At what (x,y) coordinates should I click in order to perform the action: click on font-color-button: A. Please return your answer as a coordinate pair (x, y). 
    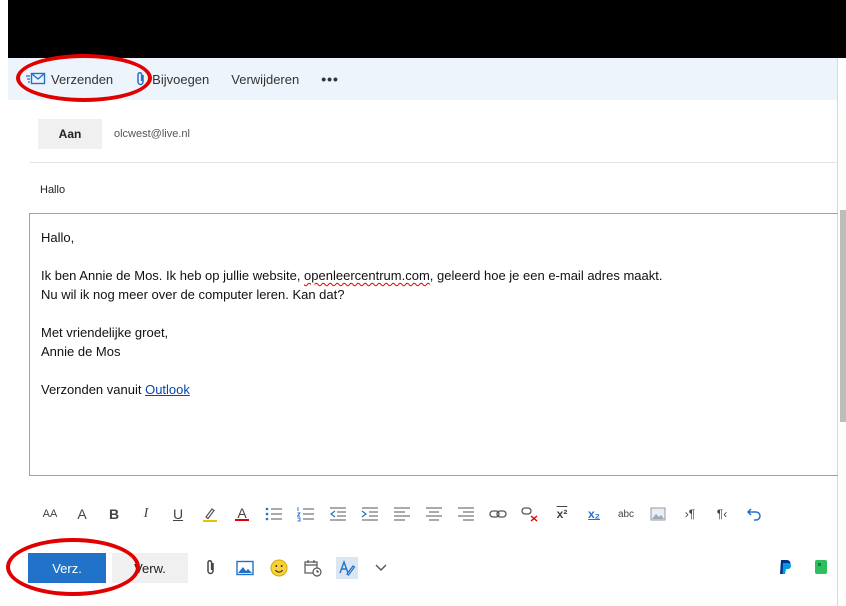
    Looking at the image, I should click on (242, 514).